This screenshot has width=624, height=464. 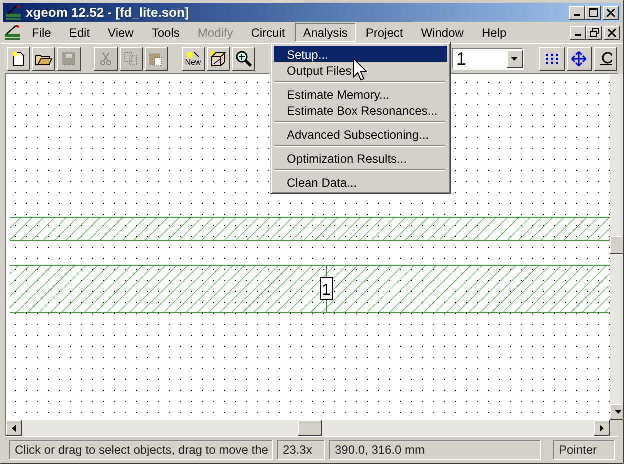 I want to click on icon-caption: New, so click(x=193, y=62).